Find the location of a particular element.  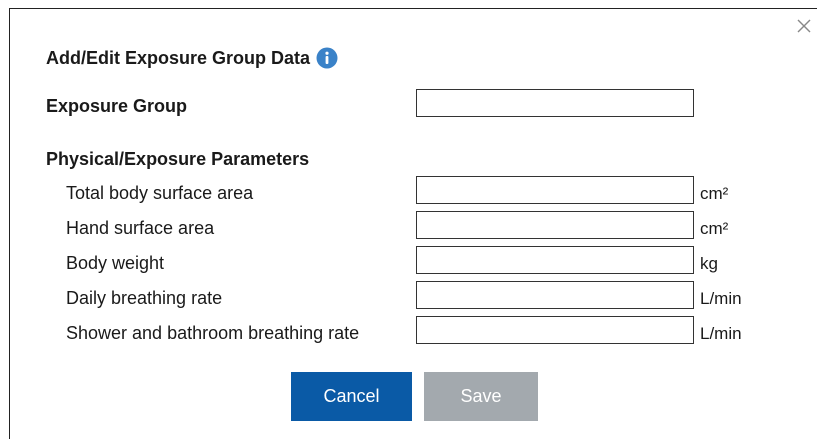

hand-surface-area-unit: cm² is located at coordinates (714, 228).